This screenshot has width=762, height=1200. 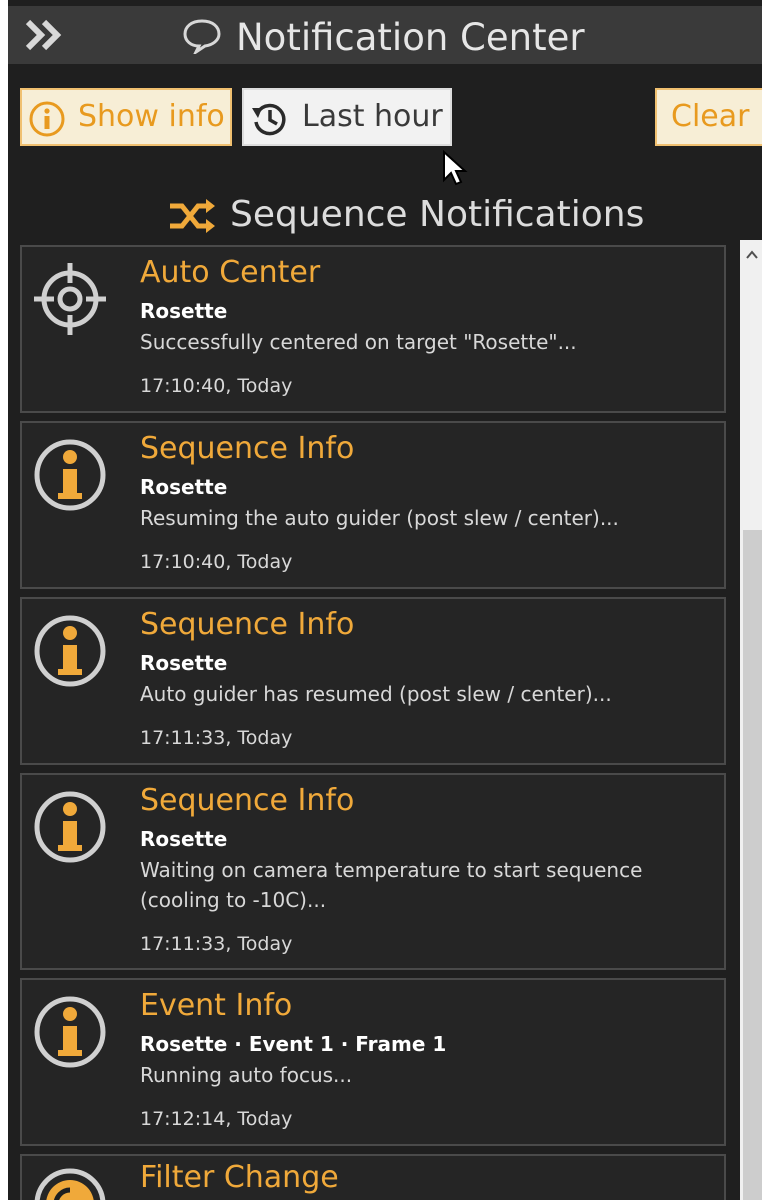 What do you see at coordinates (216, 1005) in the screenshot?
I see `notification-title: Event Info` at bounding box center [216, 1005].